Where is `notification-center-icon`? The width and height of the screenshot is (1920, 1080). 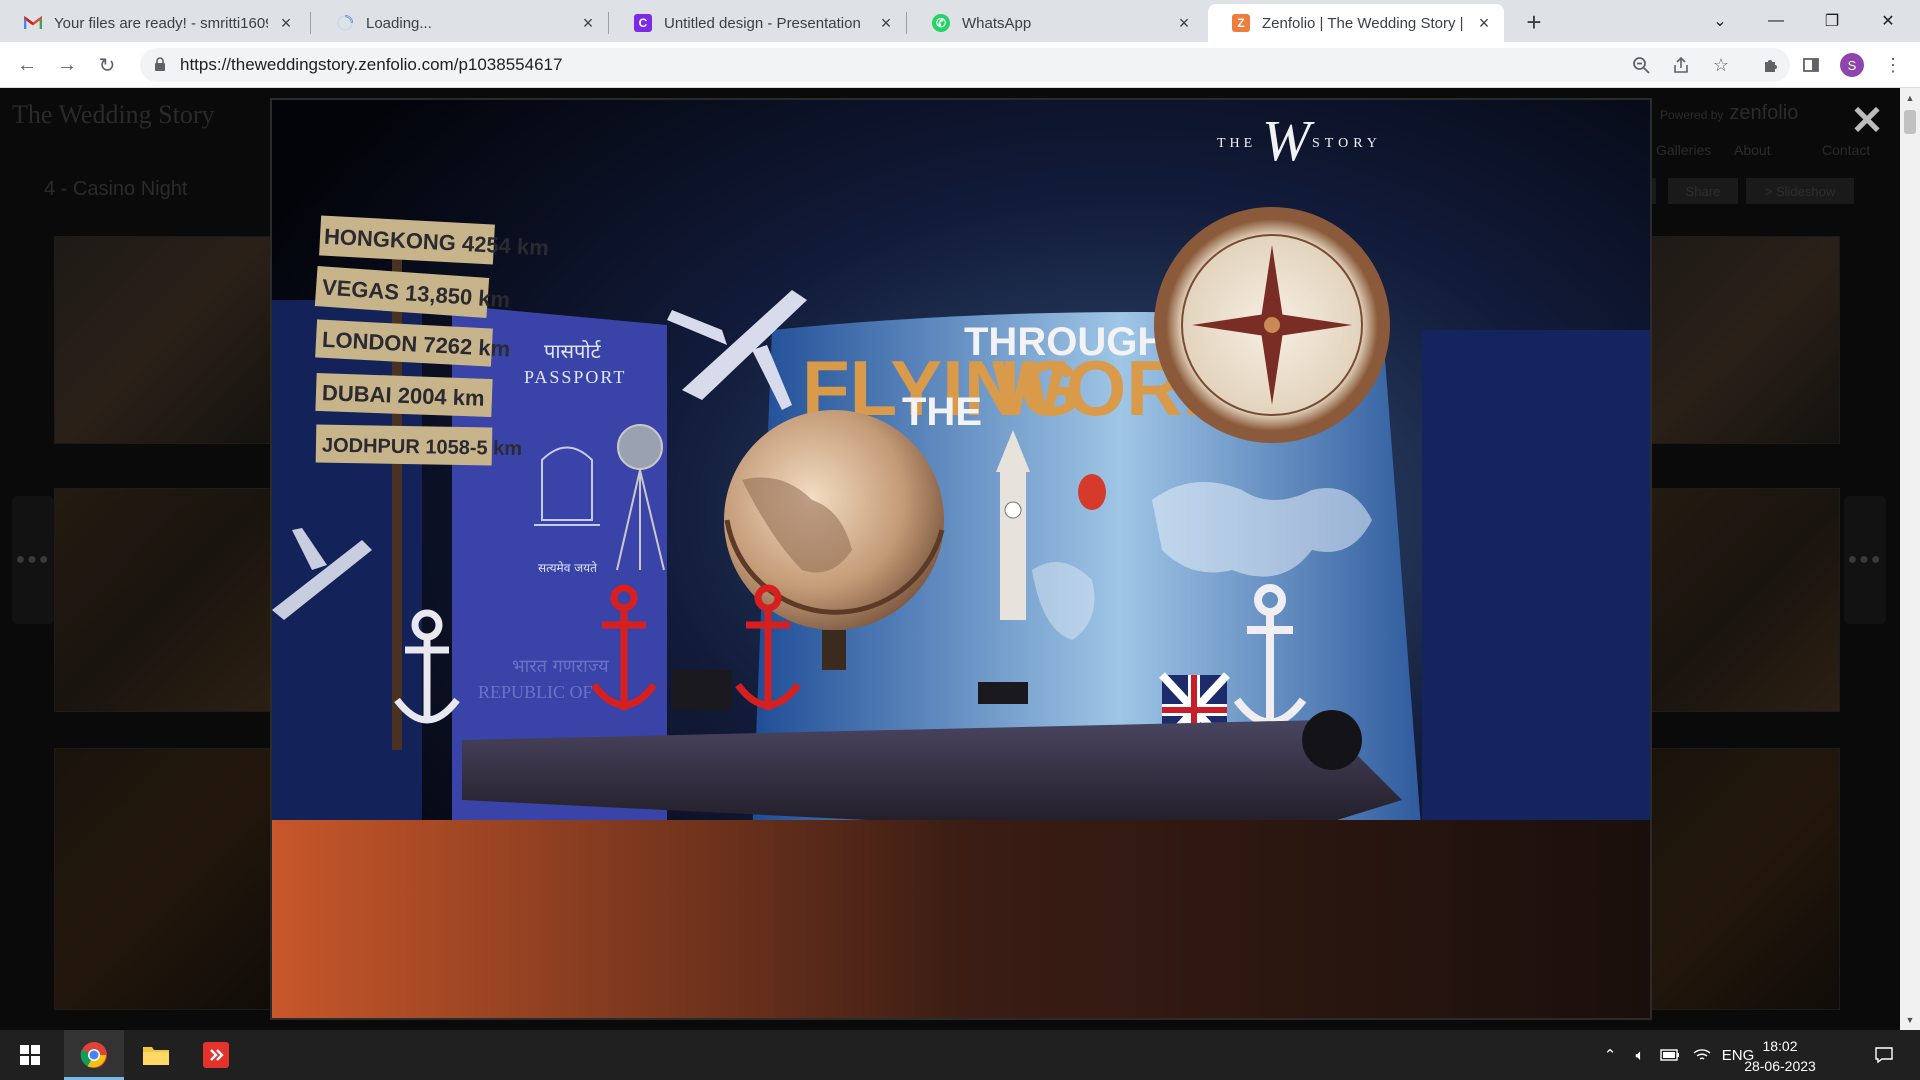
notification-center-icon is located at coordinates (1884, 1055).